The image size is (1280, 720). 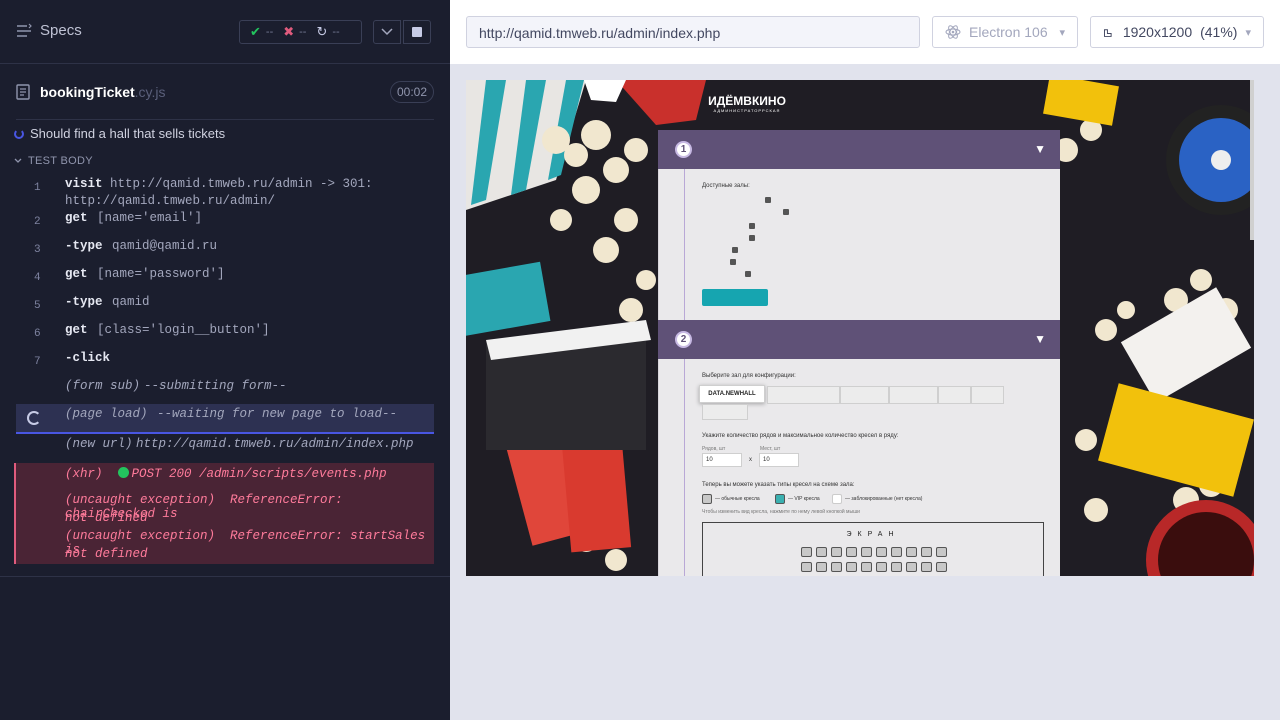 I want to click on chevron-down-icon, so click(x=387, y=32).